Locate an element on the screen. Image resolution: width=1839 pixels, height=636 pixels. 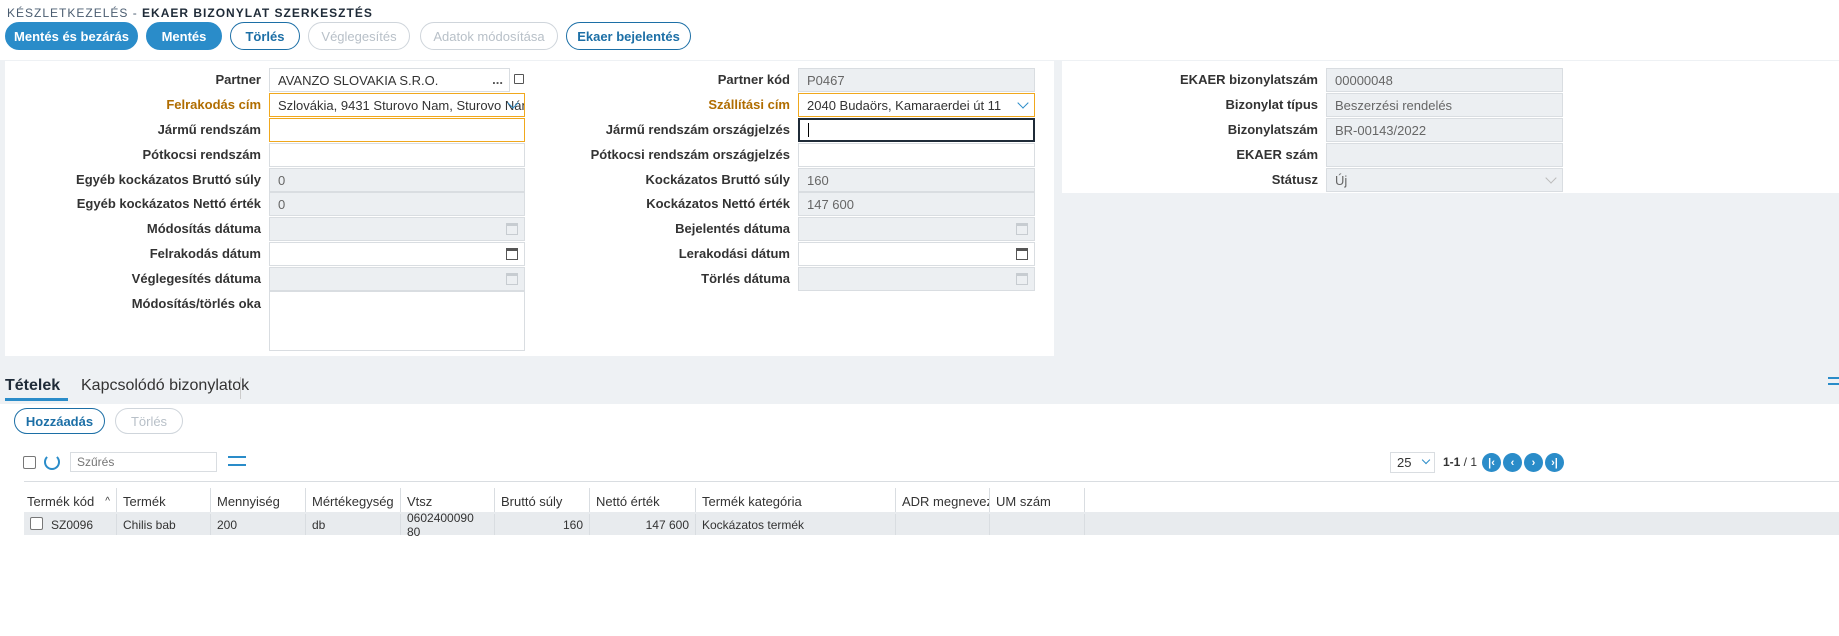
pager-range: 1-1 is located at coordinates (1452, 462).